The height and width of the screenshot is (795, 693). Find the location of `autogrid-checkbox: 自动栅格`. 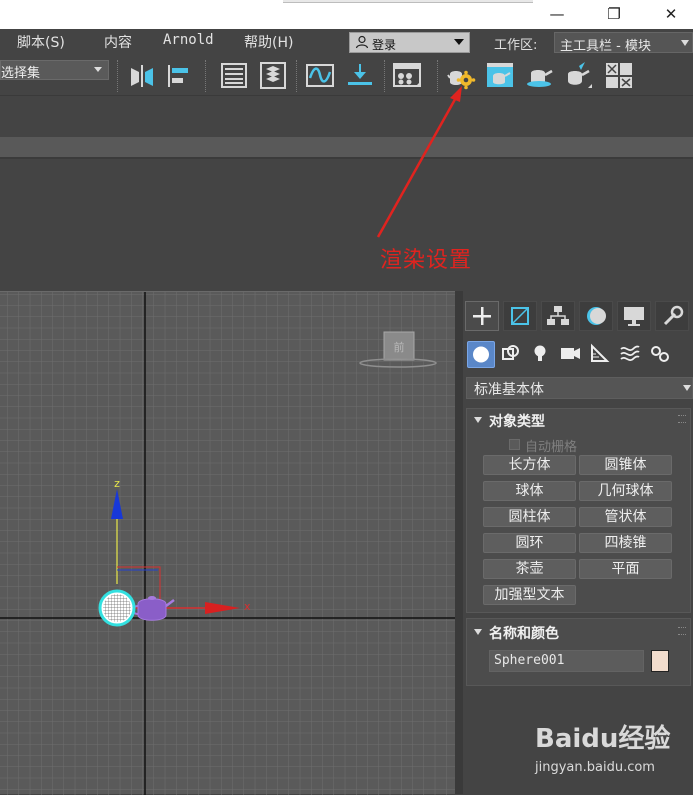

autogrid-checkbox: 自动栅格 is located at coordinates (543, 445).